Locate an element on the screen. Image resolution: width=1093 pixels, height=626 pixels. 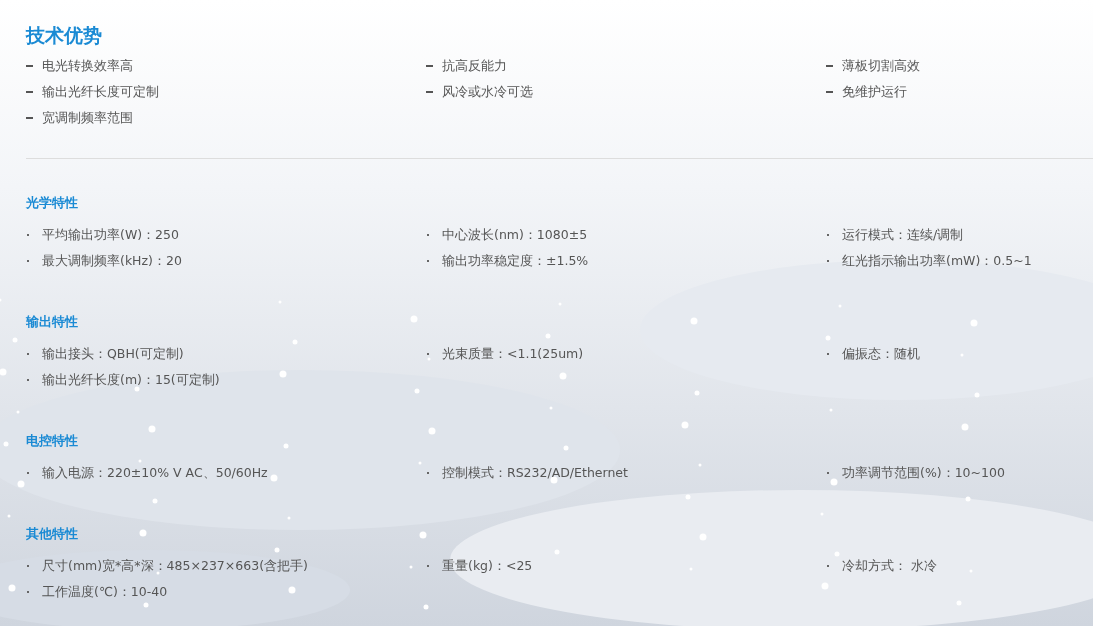
spec-text: 尺寸(mm)宽*高*深：485×237×663(含把手) is located at coordinates (175, 566).